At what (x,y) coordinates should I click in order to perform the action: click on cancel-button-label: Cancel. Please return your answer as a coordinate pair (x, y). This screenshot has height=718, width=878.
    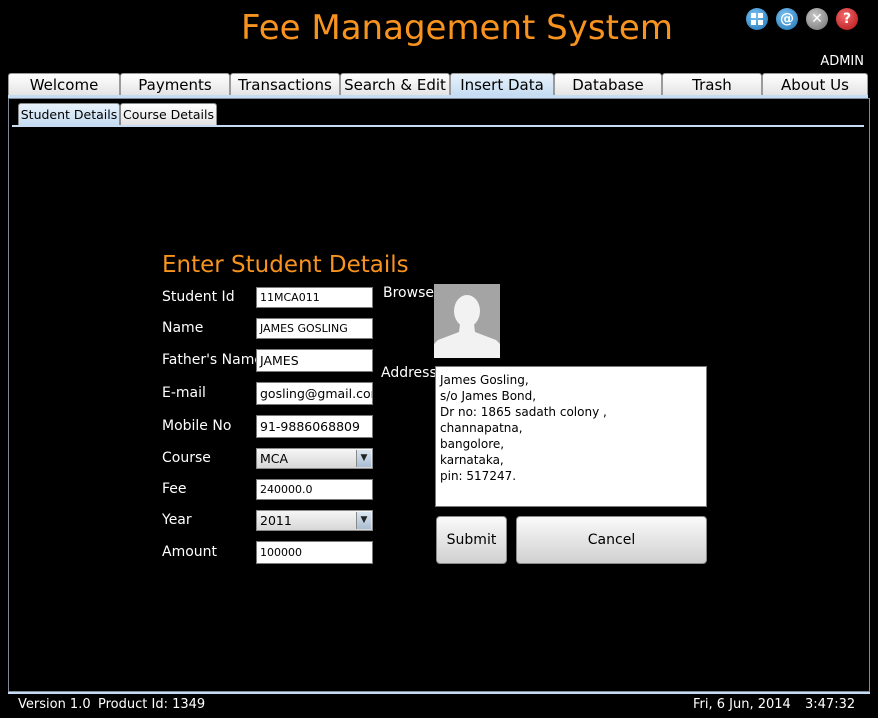
    Looking at the image, I should click on (611, 540).